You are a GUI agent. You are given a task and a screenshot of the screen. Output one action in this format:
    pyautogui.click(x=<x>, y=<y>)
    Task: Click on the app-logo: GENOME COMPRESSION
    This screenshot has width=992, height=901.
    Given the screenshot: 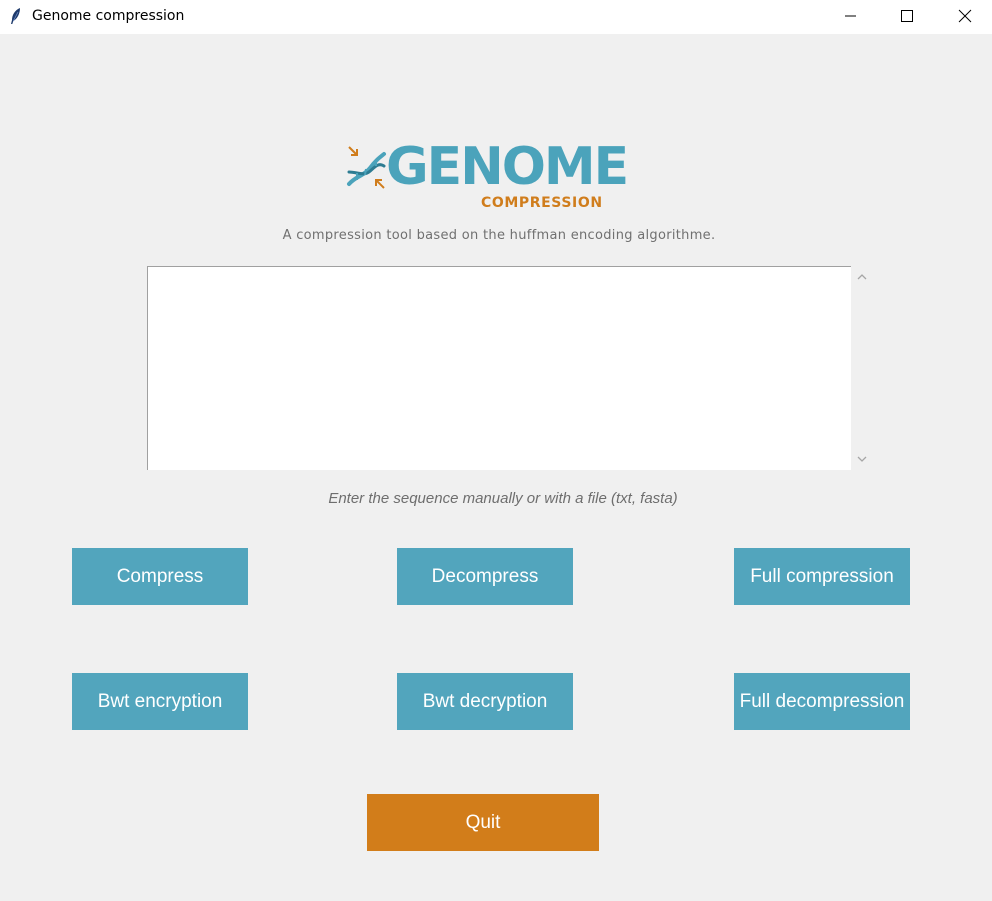 What is the action you would take?
    pyautogui.click(x=486, y=175)
    